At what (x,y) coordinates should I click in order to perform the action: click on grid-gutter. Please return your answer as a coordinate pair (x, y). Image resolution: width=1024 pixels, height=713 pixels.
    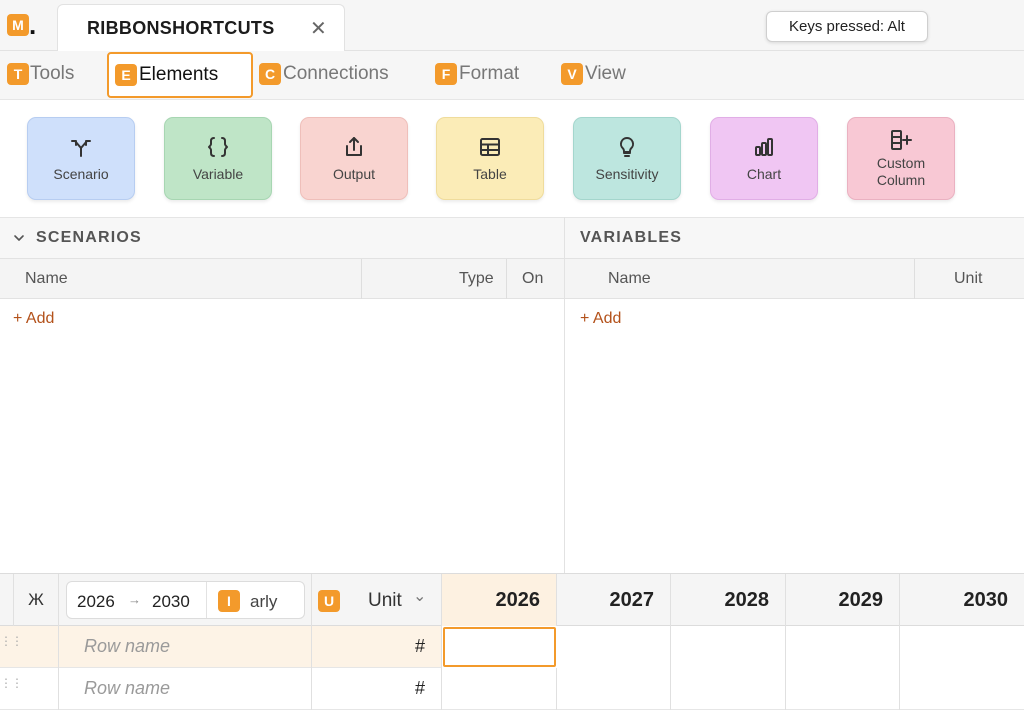
    Looking at the image, I should click on (7, 600).